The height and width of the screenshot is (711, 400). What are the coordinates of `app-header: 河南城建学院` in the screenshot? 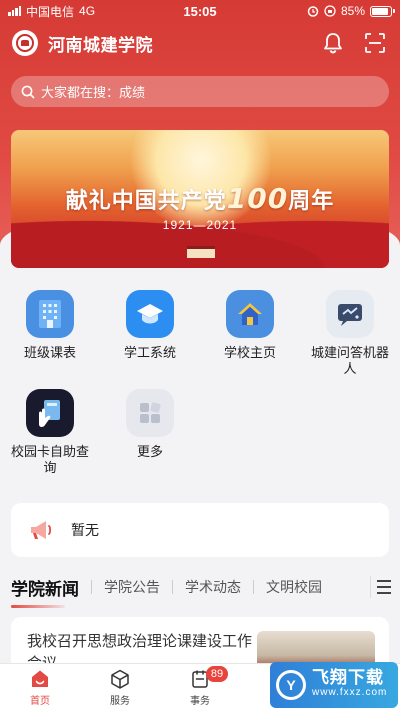 It's located at (200, 43).